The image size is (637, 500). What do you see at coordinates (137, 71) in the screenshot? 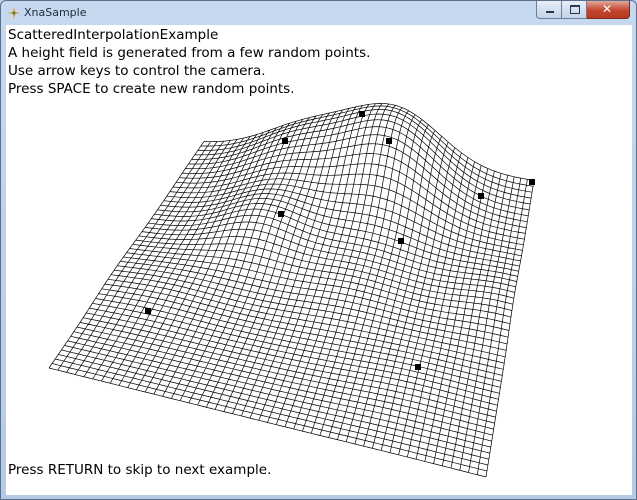
I see `instruction-camera: Use arrow keys to control the camera.` at bounding box center [137, 71].